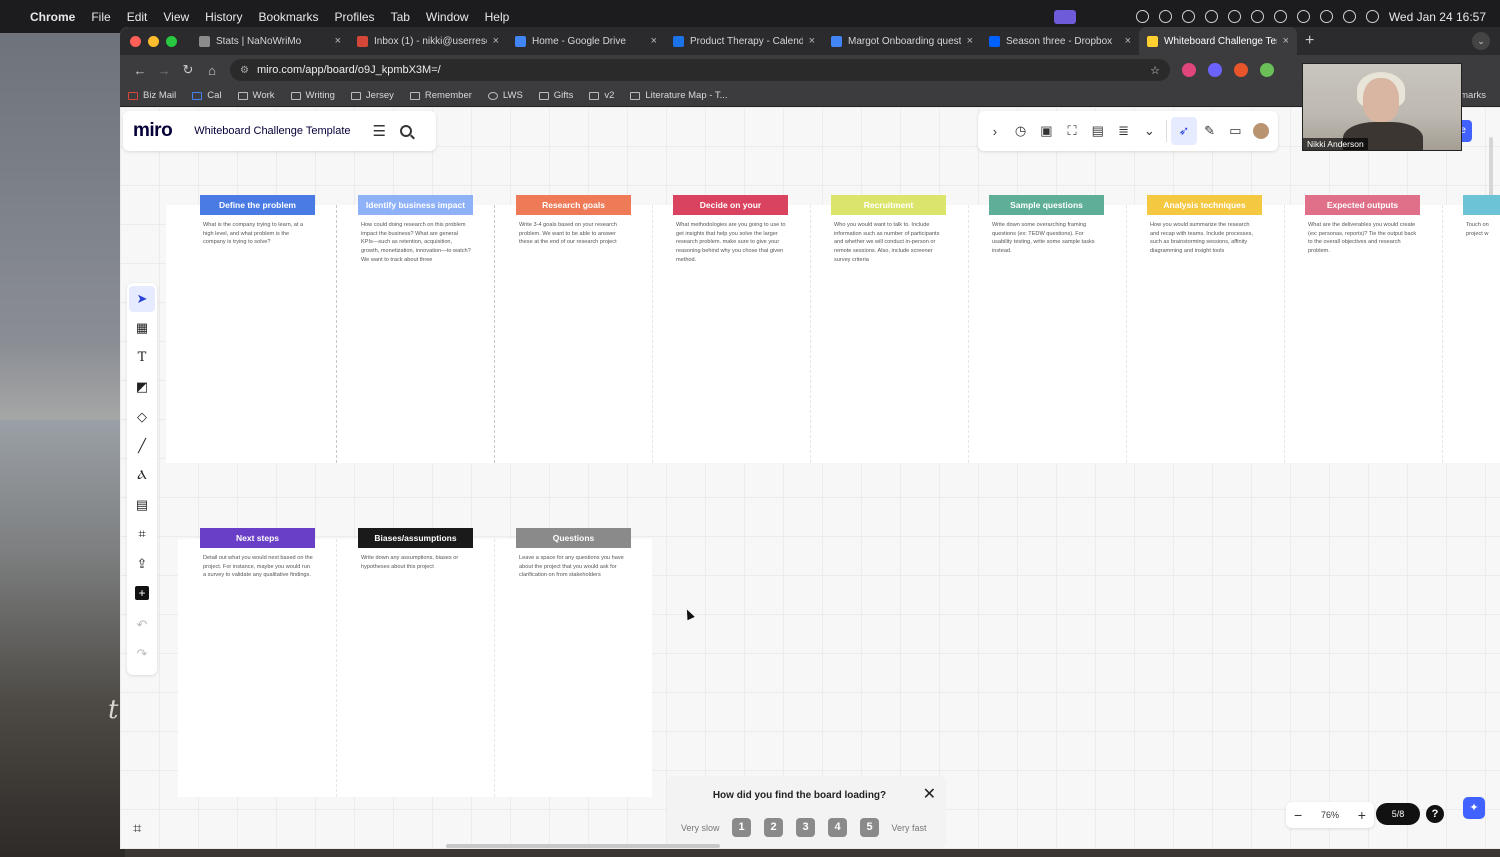 The width and height of the screenshot is (1500, 857). What do you see at coordinates (153, 41) in the screenshot?
I see `minimize-window-button` at bounding box center [153, 41].